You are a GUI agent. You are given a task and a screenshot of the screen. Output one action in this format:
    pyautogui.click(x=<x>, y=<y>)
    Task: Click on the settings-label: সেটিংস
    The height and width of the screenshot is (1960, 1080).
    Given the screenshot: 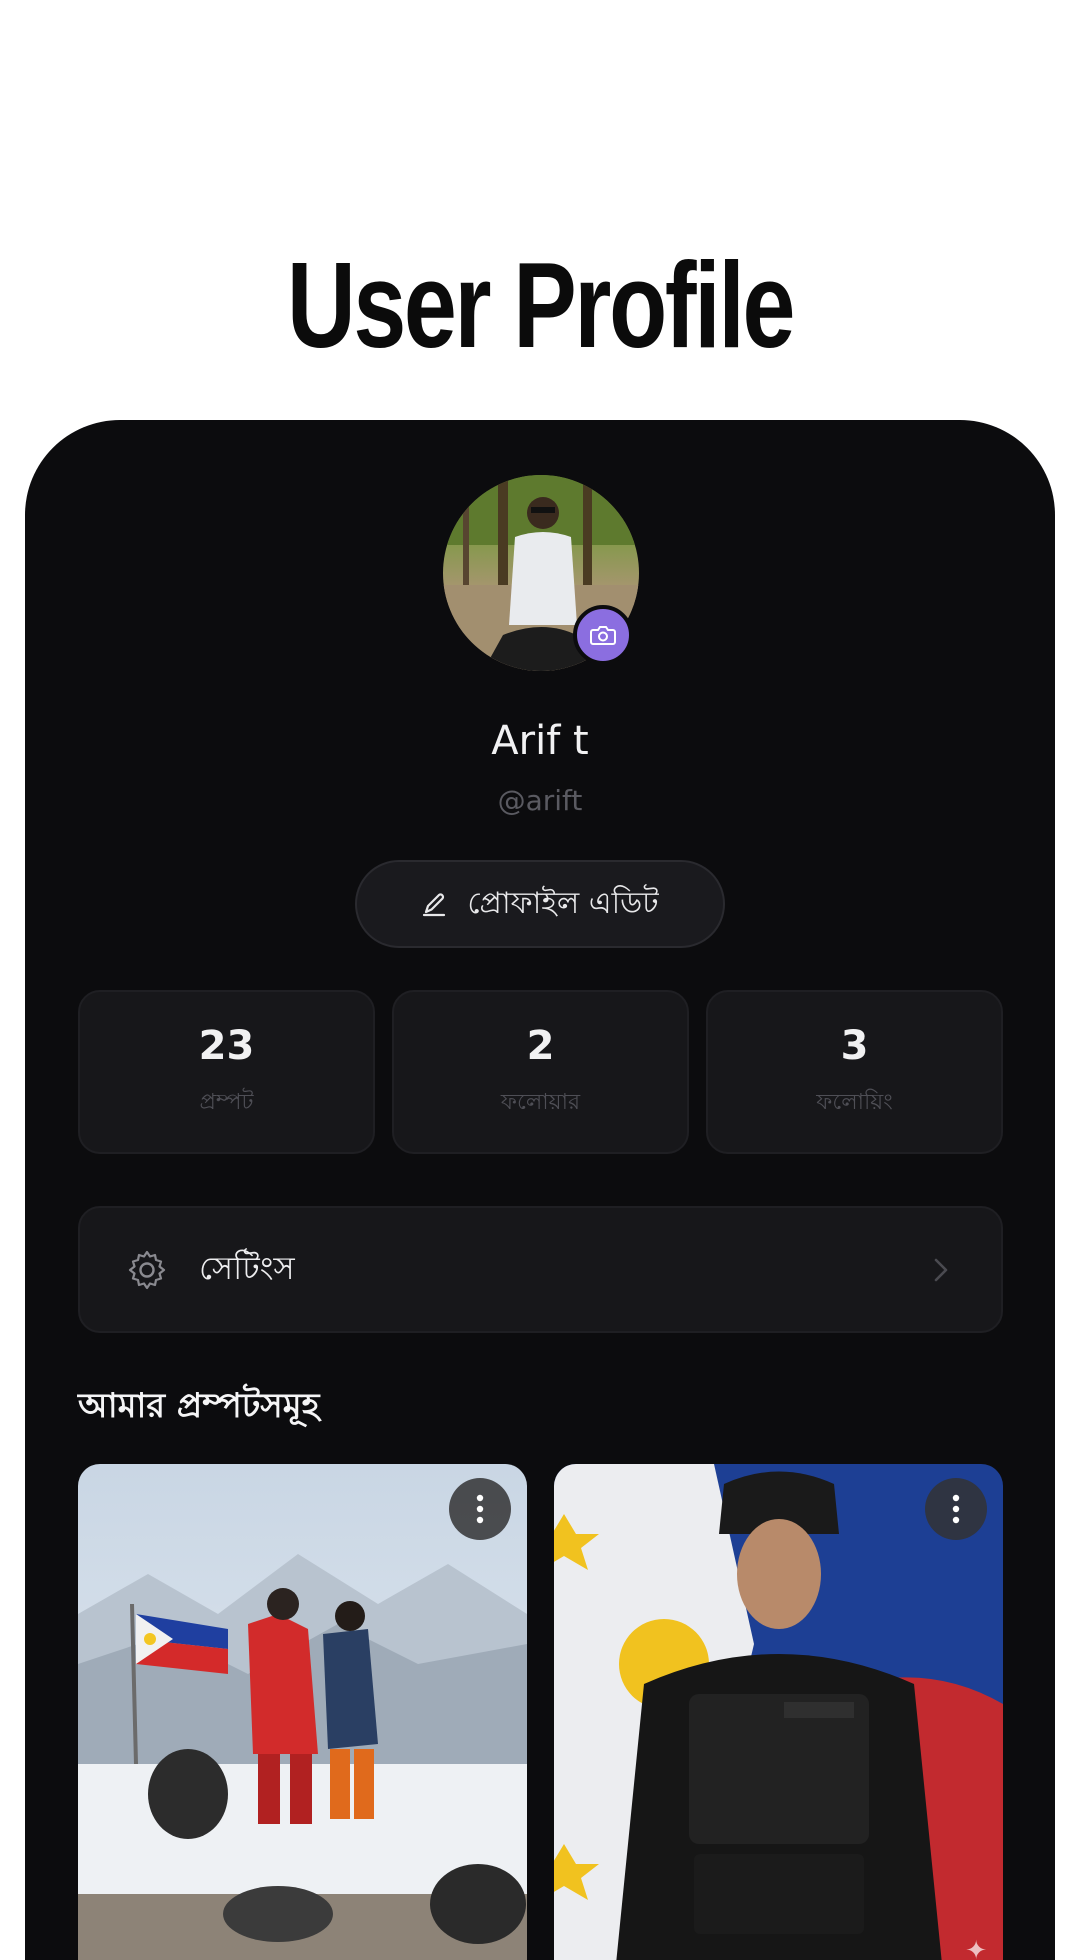 What is the action you would take?
    pyautogui.click(x=247, y=1267)
    